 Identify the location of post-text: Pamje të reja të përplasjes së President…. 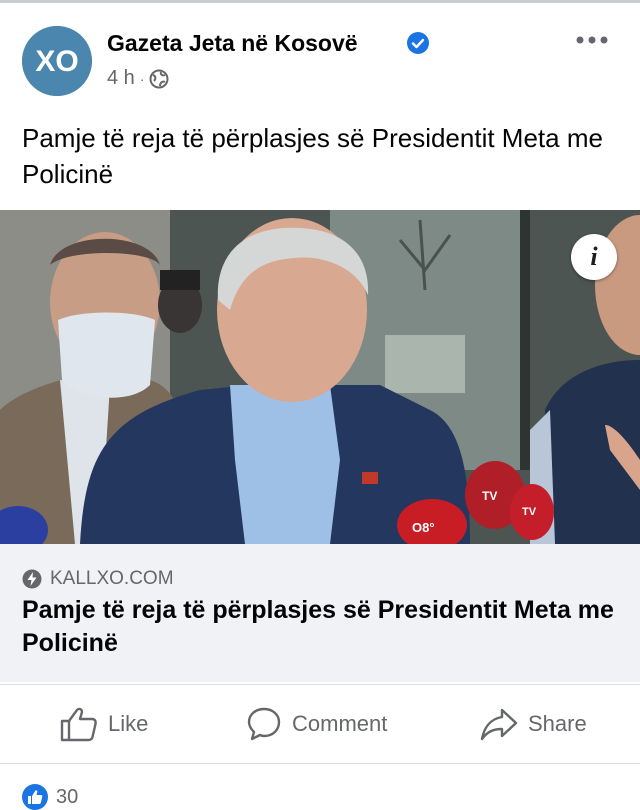
(312, 156).